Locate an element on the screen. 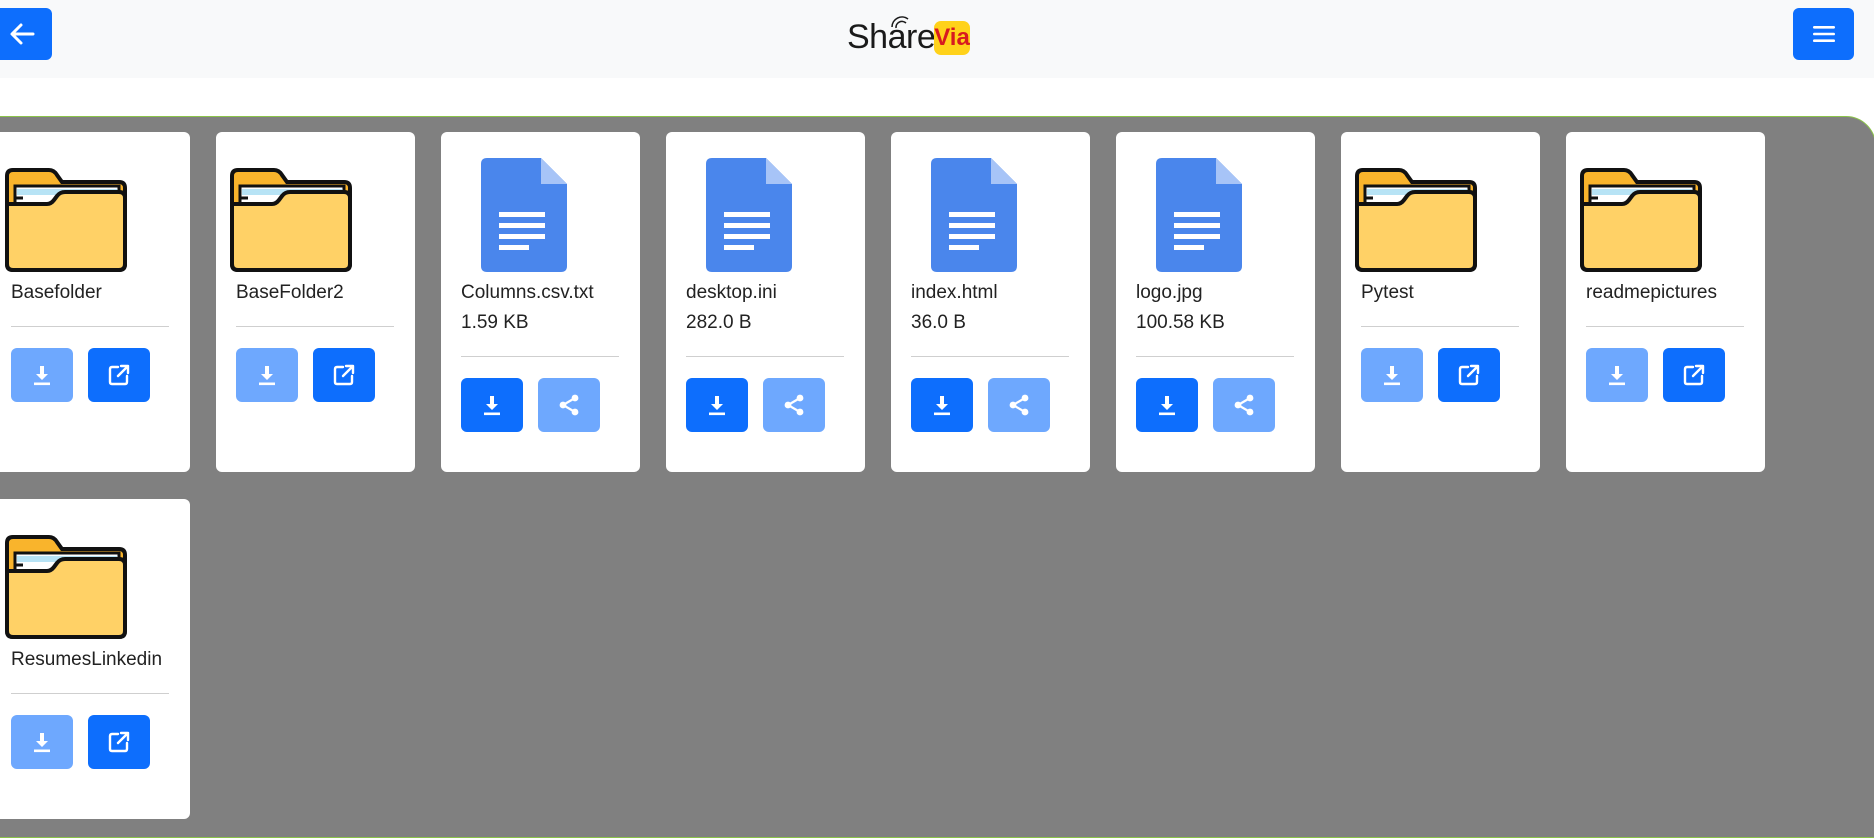 Image resolution: width=1874 pixels, height=838 pixels. folder-card: ResumesLinkedin is located at coordinates (95, 659).